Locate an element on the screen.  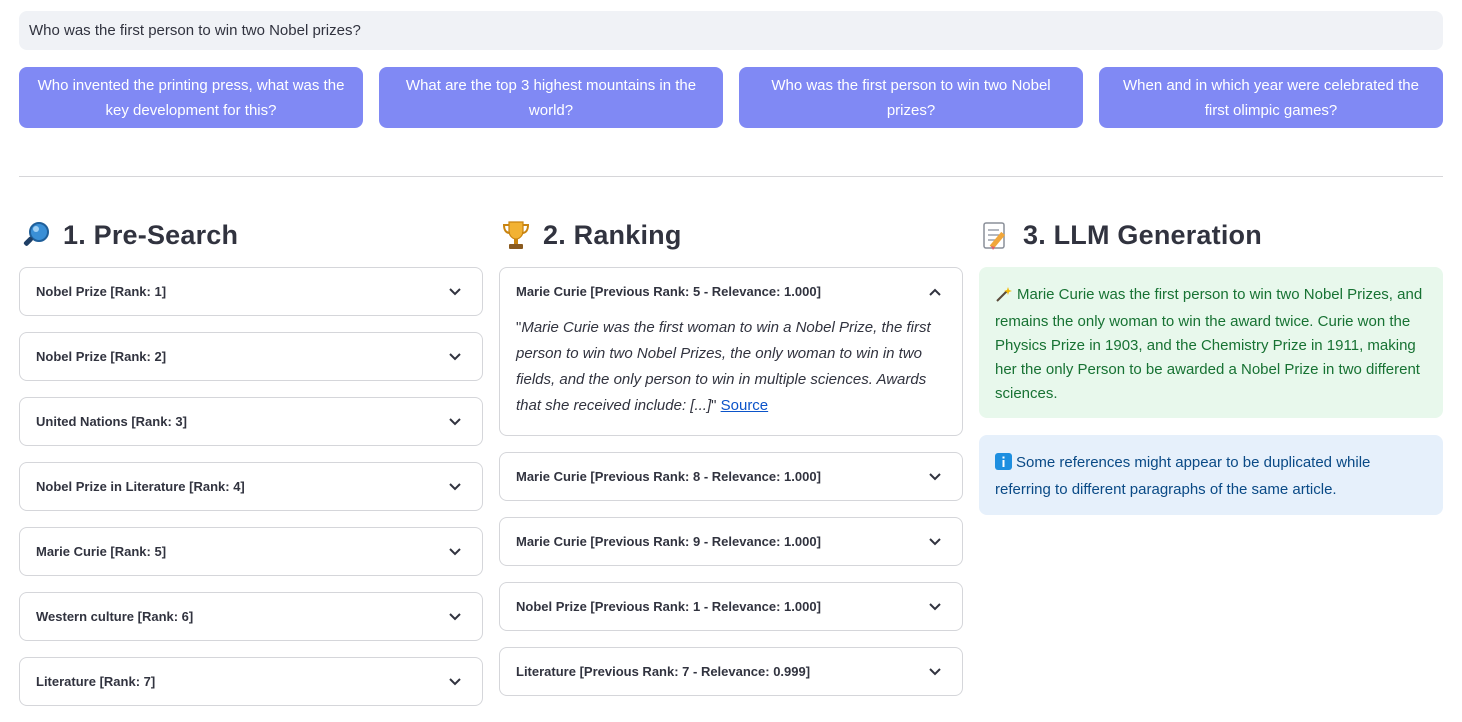
expander-label: Western culture [Rank: 6] is located at coordinates (115, 616).